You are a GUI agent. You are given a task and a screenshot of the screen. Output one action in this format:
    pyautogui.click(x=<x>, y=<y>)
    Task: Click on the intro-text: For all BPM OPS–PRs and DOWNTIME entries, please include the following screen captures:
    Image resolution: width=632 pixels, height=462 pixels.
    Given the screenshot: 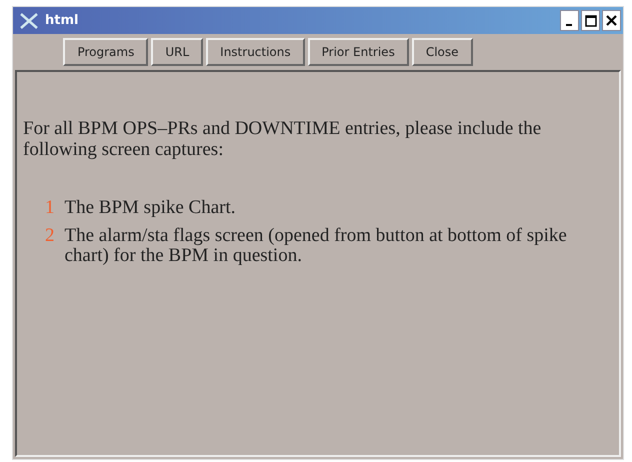 What is the action you would take?
    pyautogui.click(x=282, y=139)
    